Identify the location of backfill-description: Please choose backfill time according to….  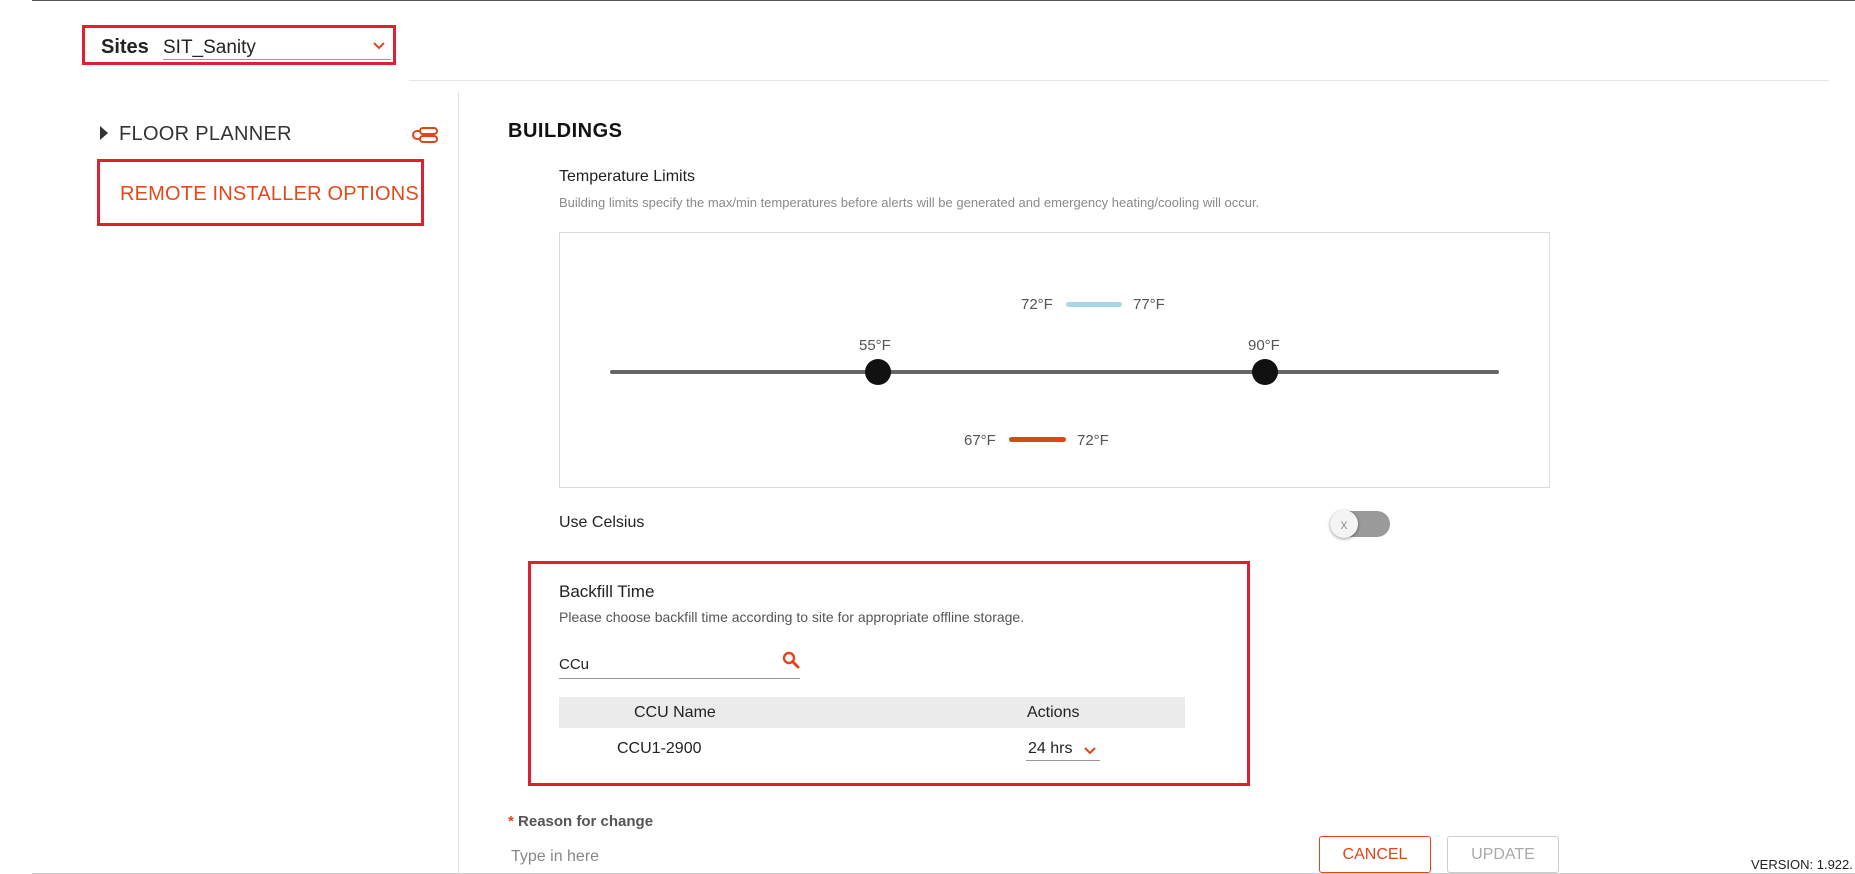
(792, 617).